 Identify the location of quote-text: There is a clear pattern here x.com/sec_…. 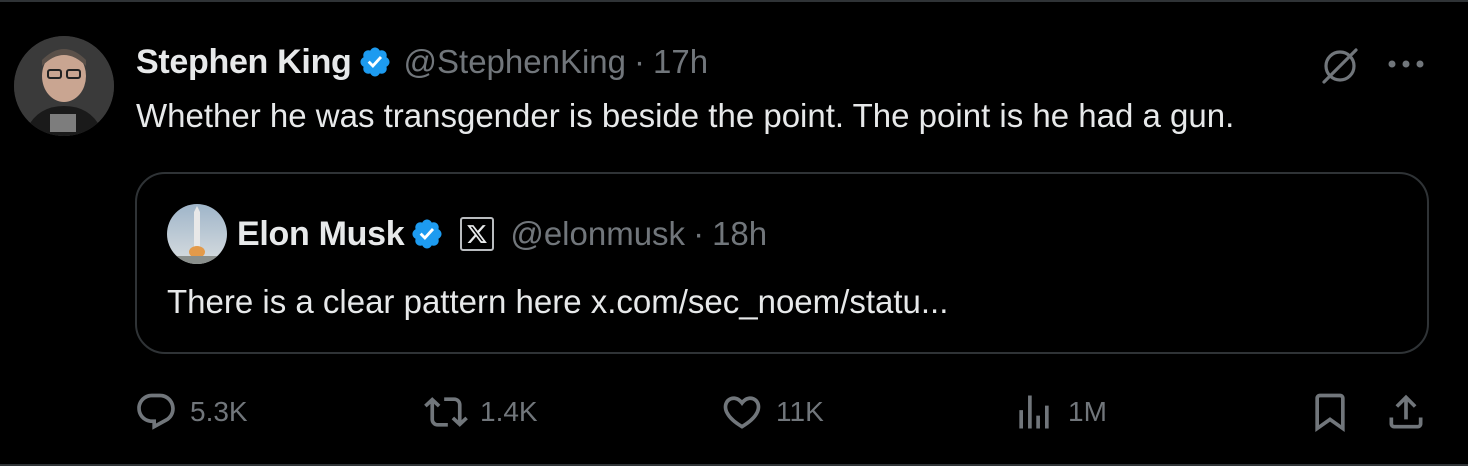
(558, 301).